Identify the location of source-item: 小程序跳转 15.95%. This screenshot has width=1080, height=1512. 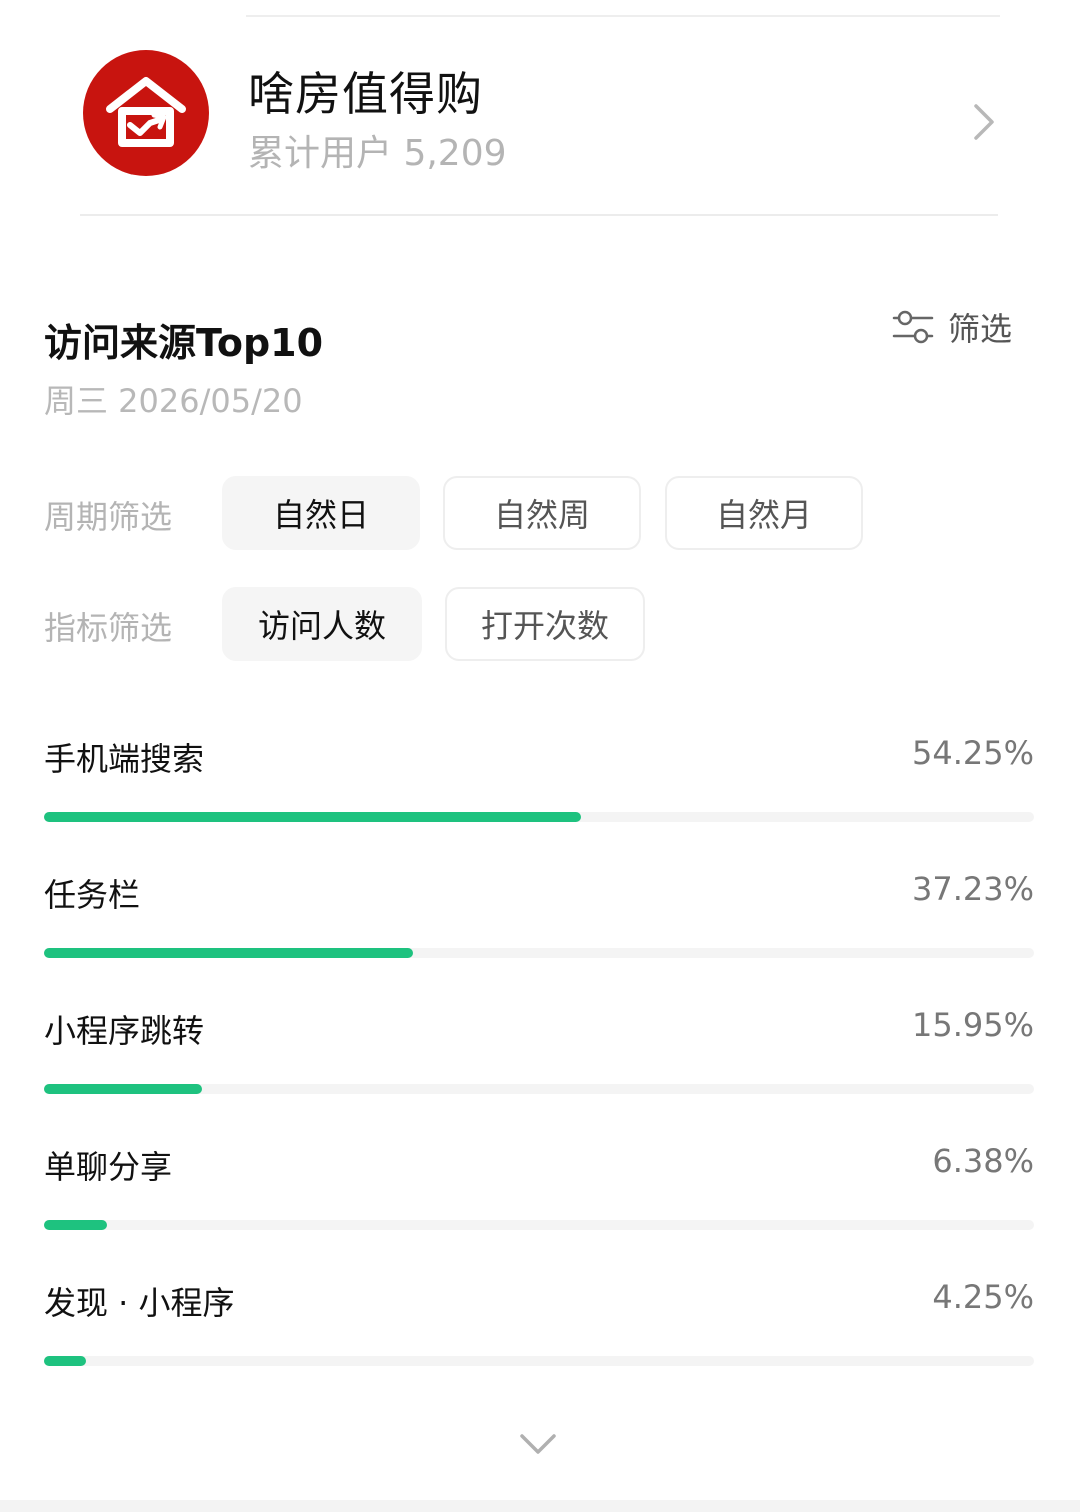
(539, 1071).